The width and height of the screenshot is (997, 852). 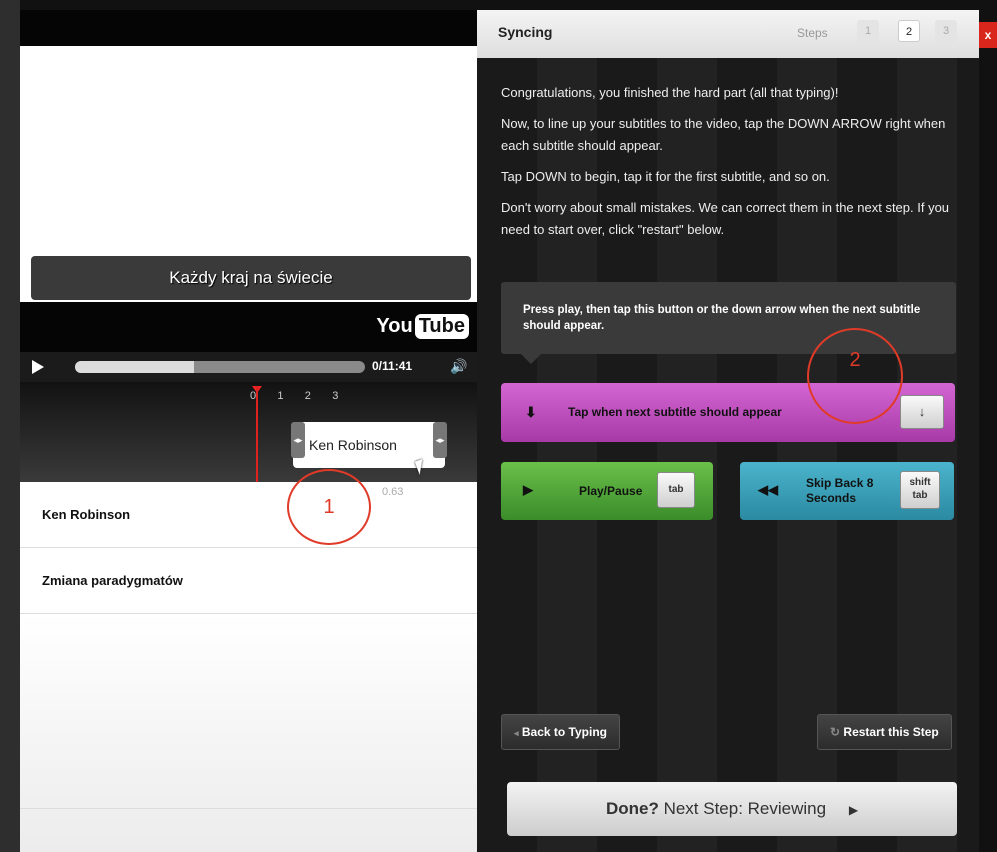 I want to click on shift-tab-key-icon: shift tab, so click(x=920, y=490).